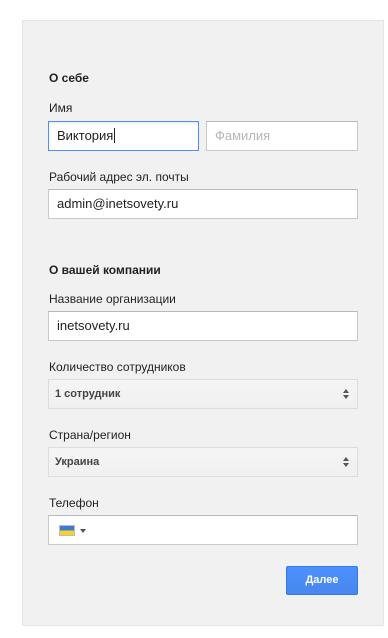  I want to click on org-name-input: inetsovety.ru, so click(203, 326).